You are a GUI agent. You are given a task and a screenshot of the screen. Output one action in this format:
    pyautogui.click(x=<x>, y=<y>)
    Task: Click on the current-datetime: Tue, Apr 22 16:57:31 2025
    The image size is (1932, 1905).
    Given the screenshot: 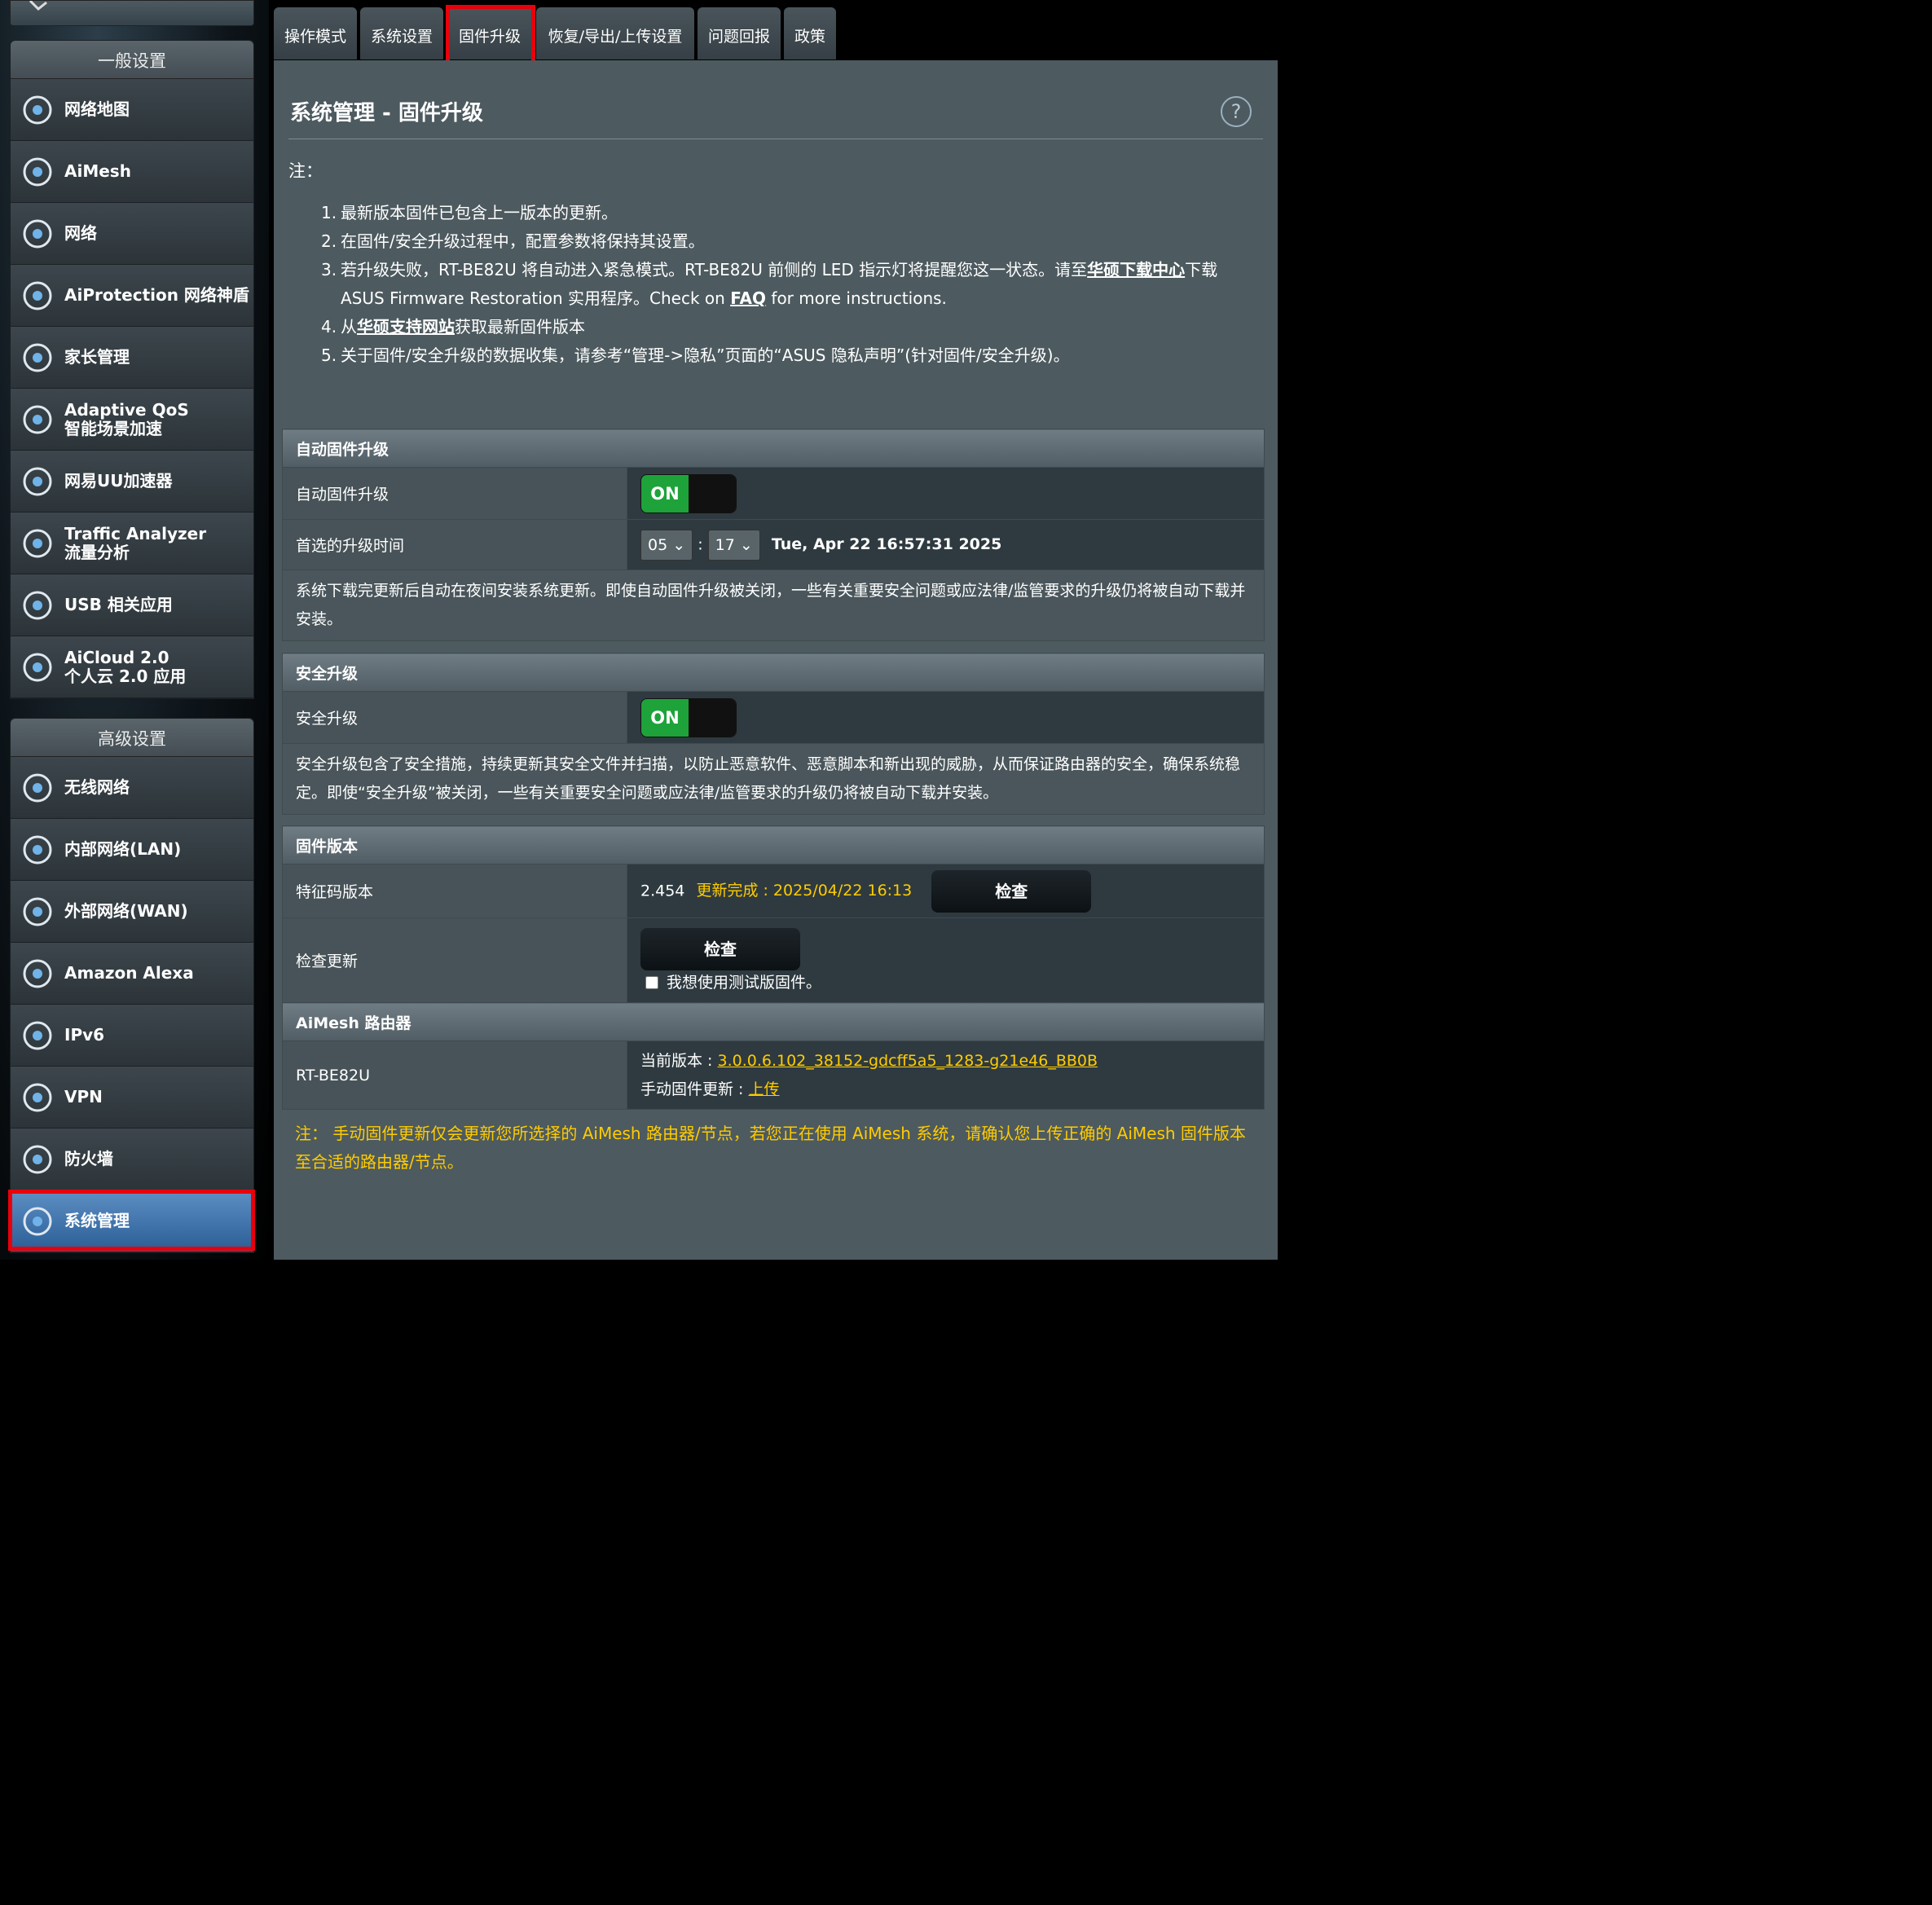 What is the action you would take?
    pyautogui.click(x=886, y=544)
    